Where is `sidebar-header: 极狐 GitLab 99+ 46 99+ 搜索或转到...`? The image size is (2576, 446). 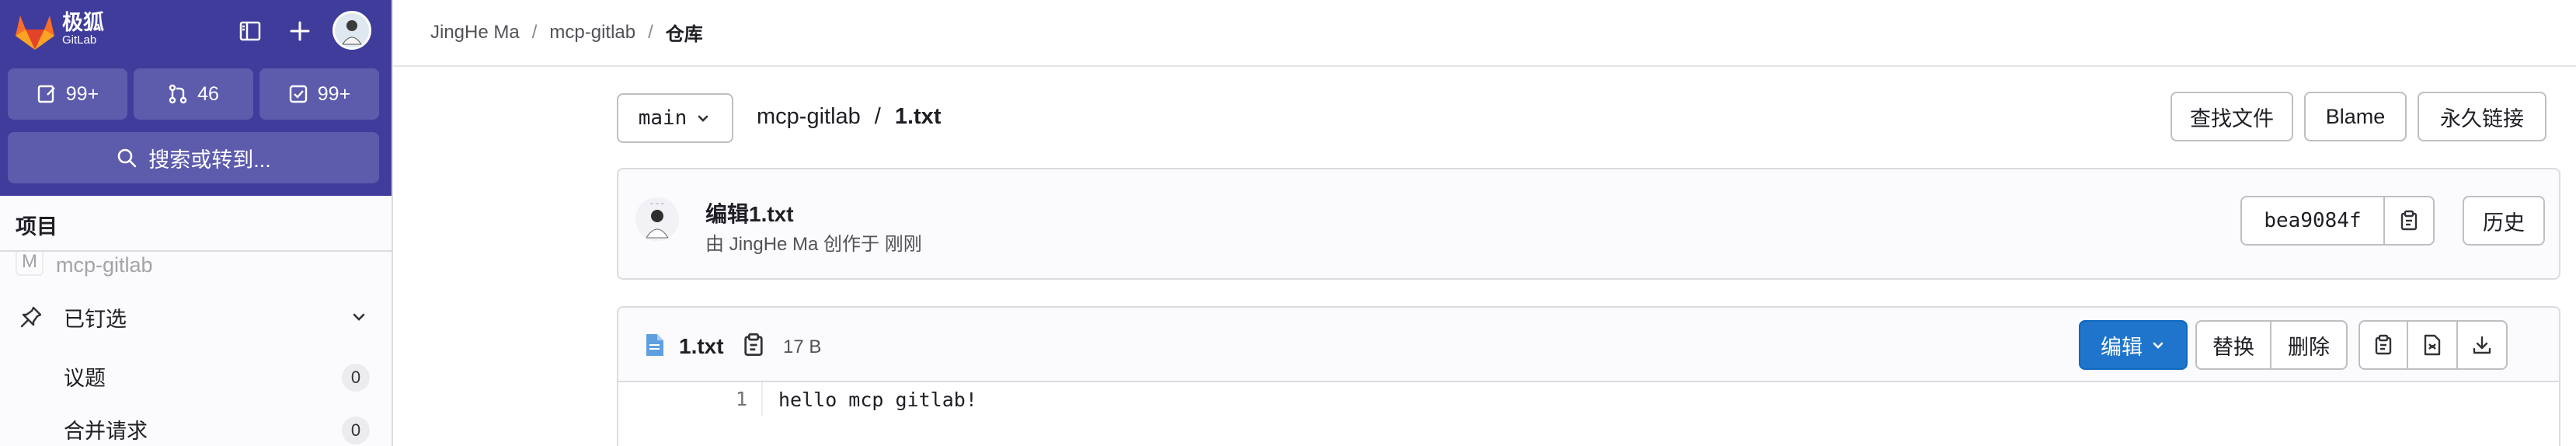 sidebar-header: 极狐 GitLab 99+ 46 99+ 搜索或转到... is located at coordinates (196, 98).